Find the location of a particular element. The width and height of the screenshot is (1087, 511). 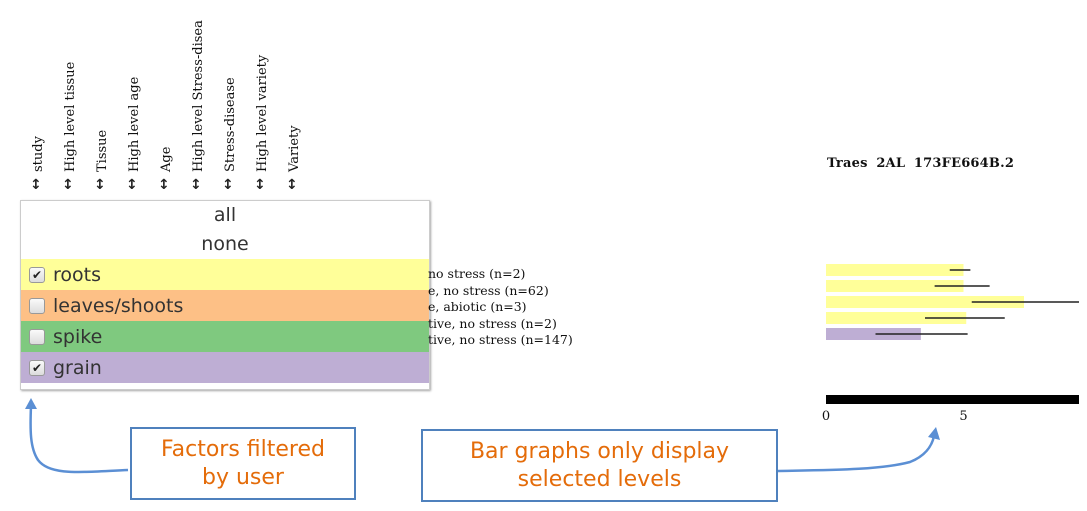

right-arrow-curve is located at coordinates (855, 454).